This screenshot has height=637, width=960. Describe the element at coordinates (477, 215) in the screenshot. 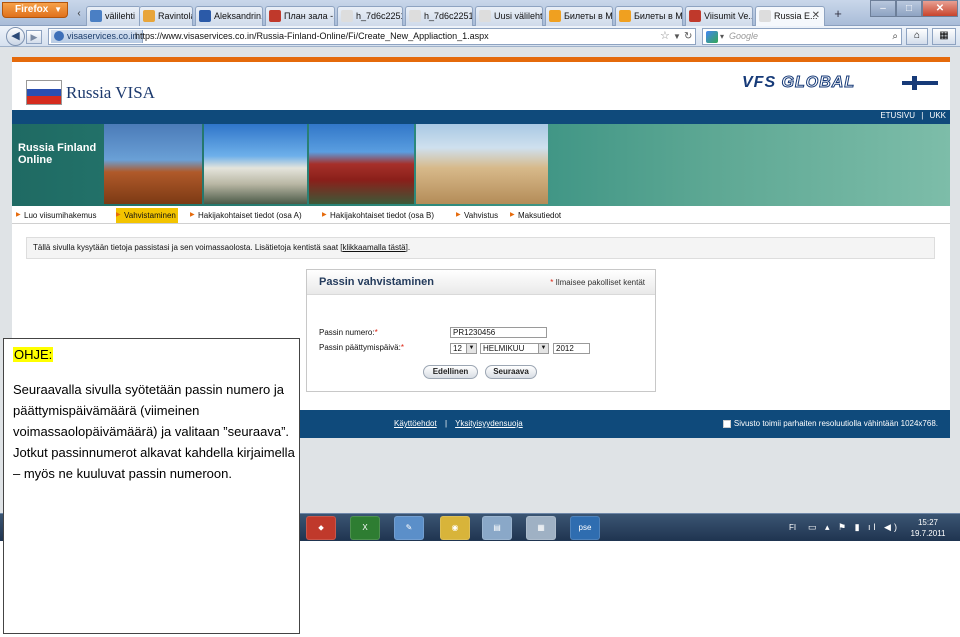

I see `step-verification: Vahvistus` at that location.